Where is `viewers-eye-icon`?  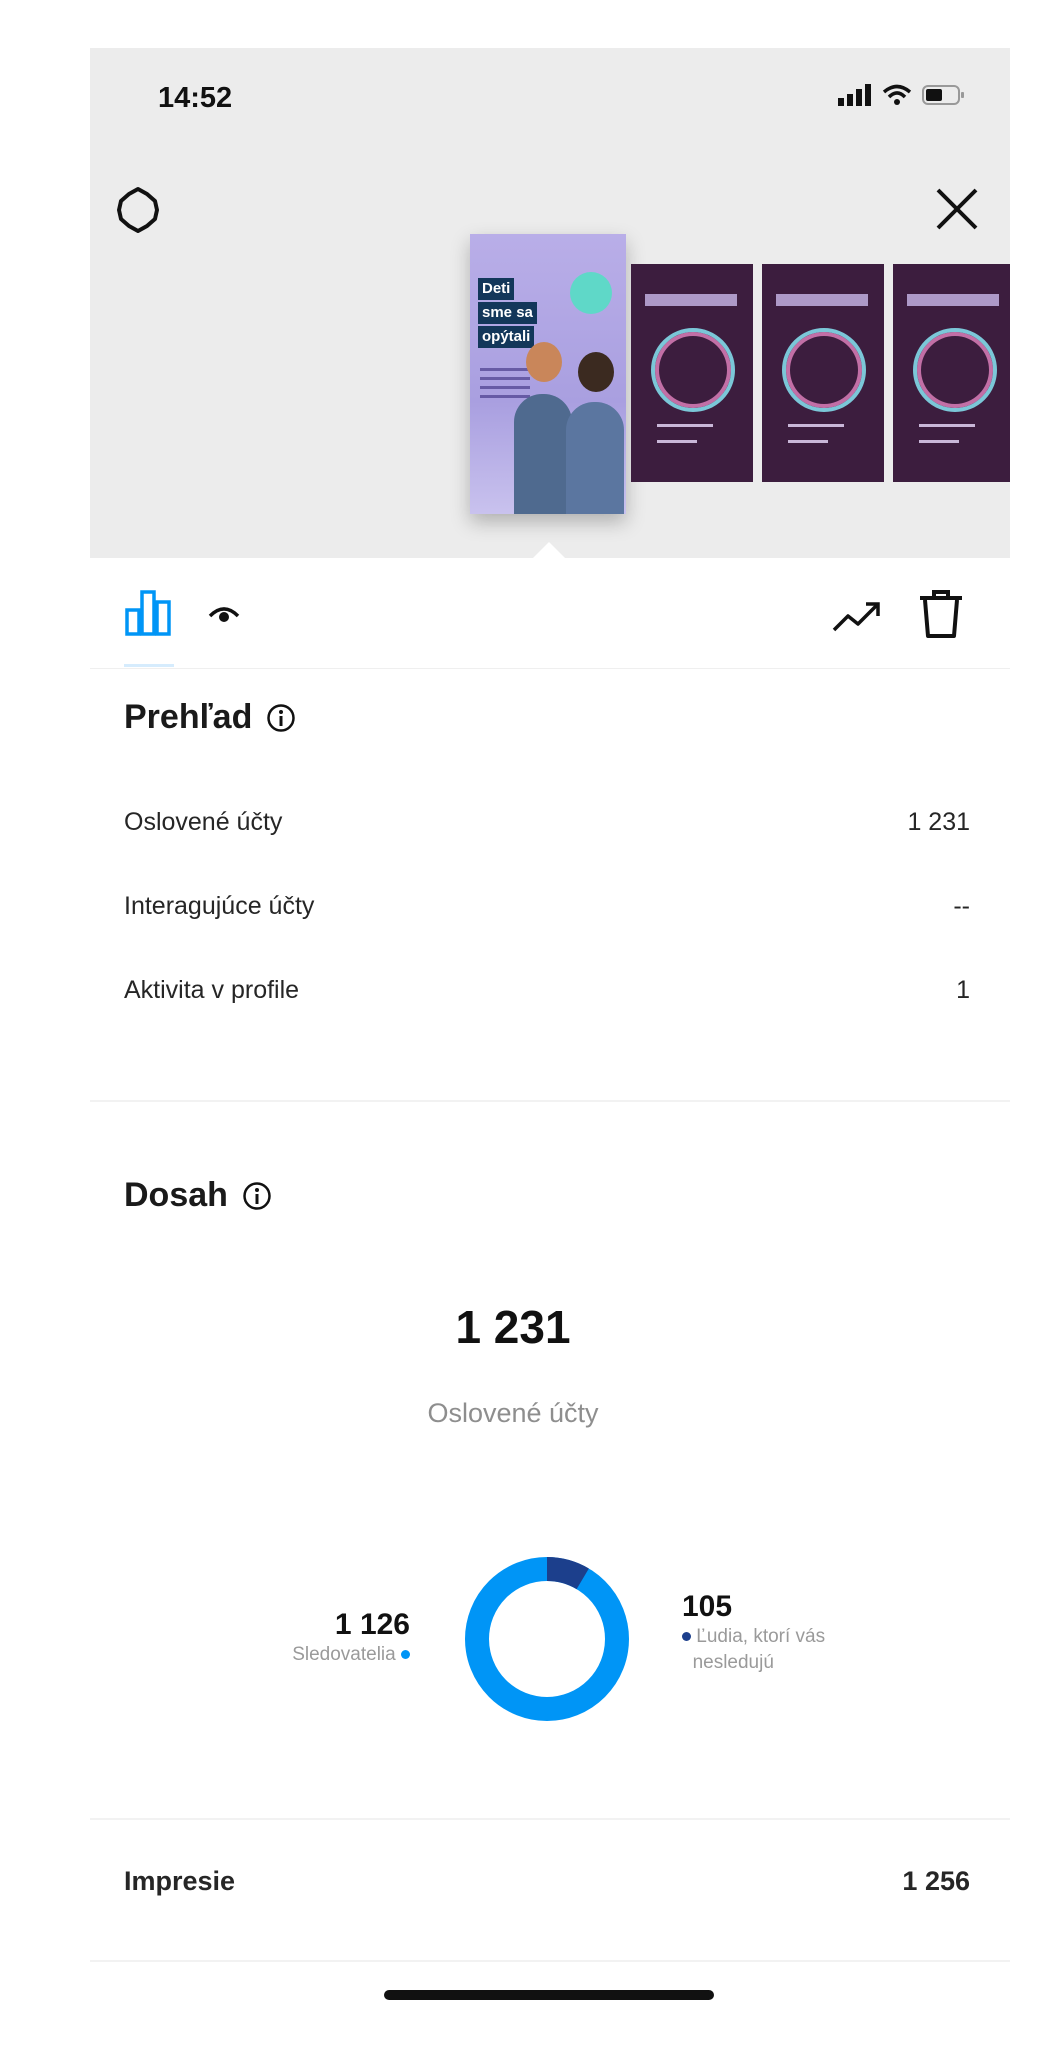 viewers-eye-icon is located at coordinates (224, 614).